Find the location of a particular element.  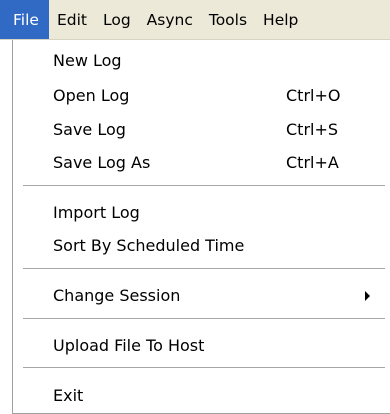

menu-item-save-log-as: Save Log As Ctrl+A is located at coordinates (201, 162).